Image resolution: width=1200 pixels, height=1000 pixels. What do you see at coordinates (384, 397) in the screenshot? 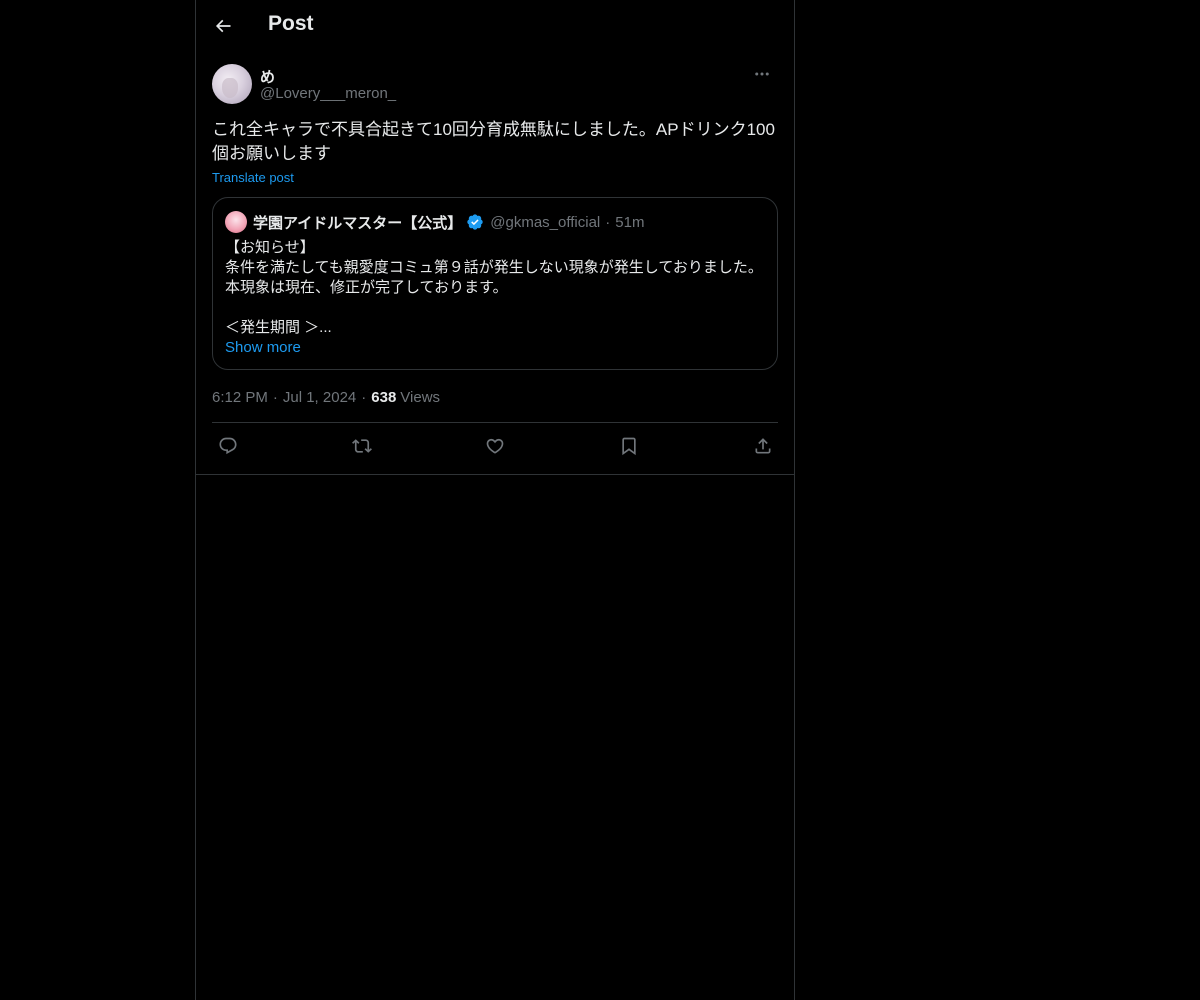
I see `views-count: 638` at bounding box center [384, 397].